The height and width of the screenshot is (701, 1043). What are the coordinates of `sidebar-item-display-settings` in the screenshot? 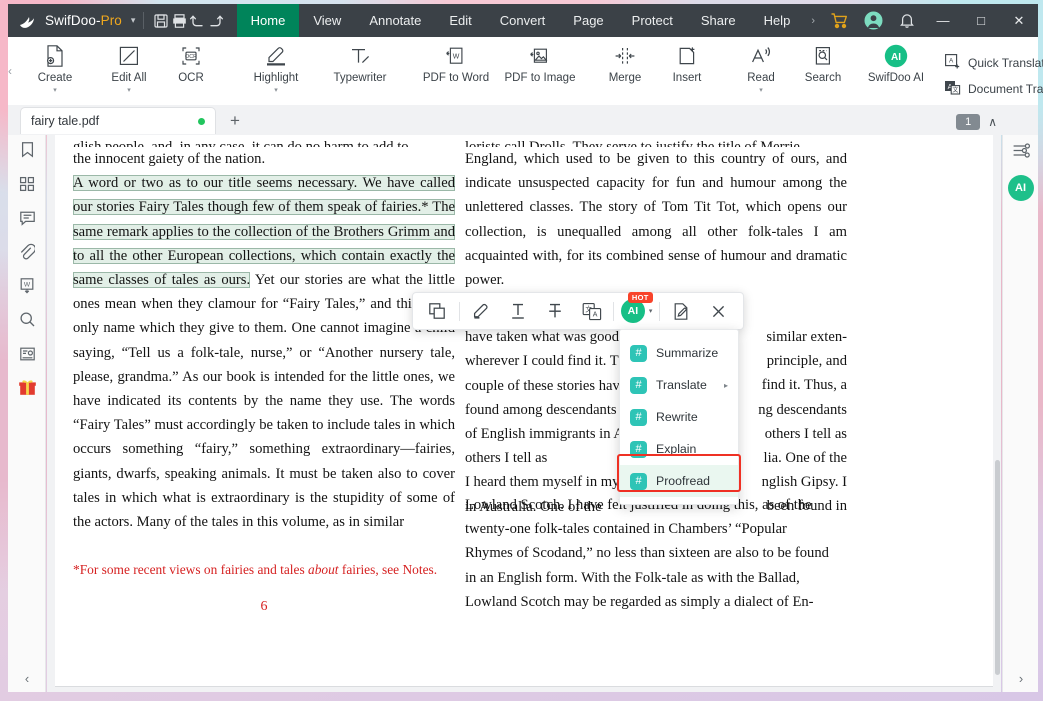 It's located at (1021, 153).